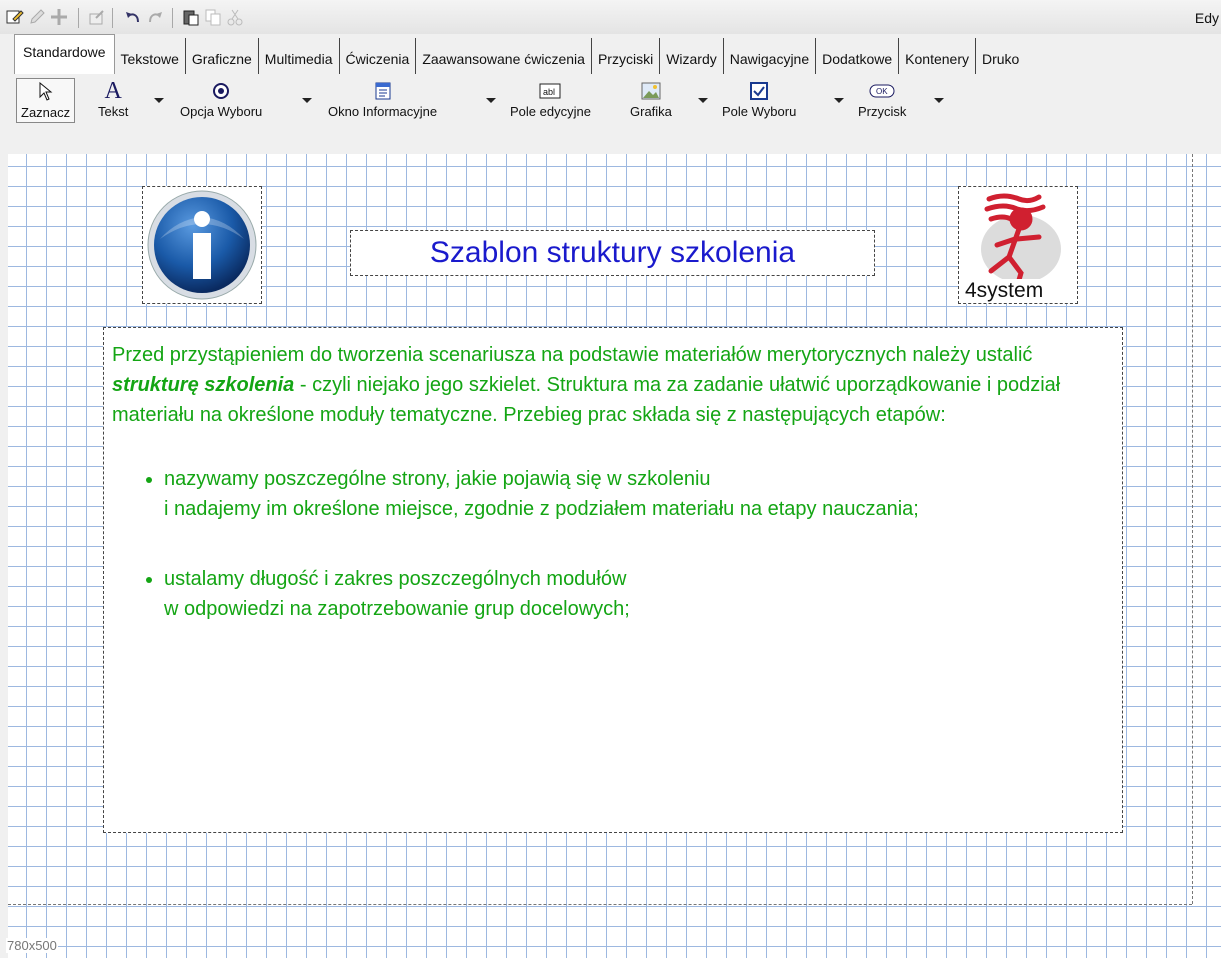 The image size is (1221, 958). I want to click on svg-text: abl, so click(549, 92).